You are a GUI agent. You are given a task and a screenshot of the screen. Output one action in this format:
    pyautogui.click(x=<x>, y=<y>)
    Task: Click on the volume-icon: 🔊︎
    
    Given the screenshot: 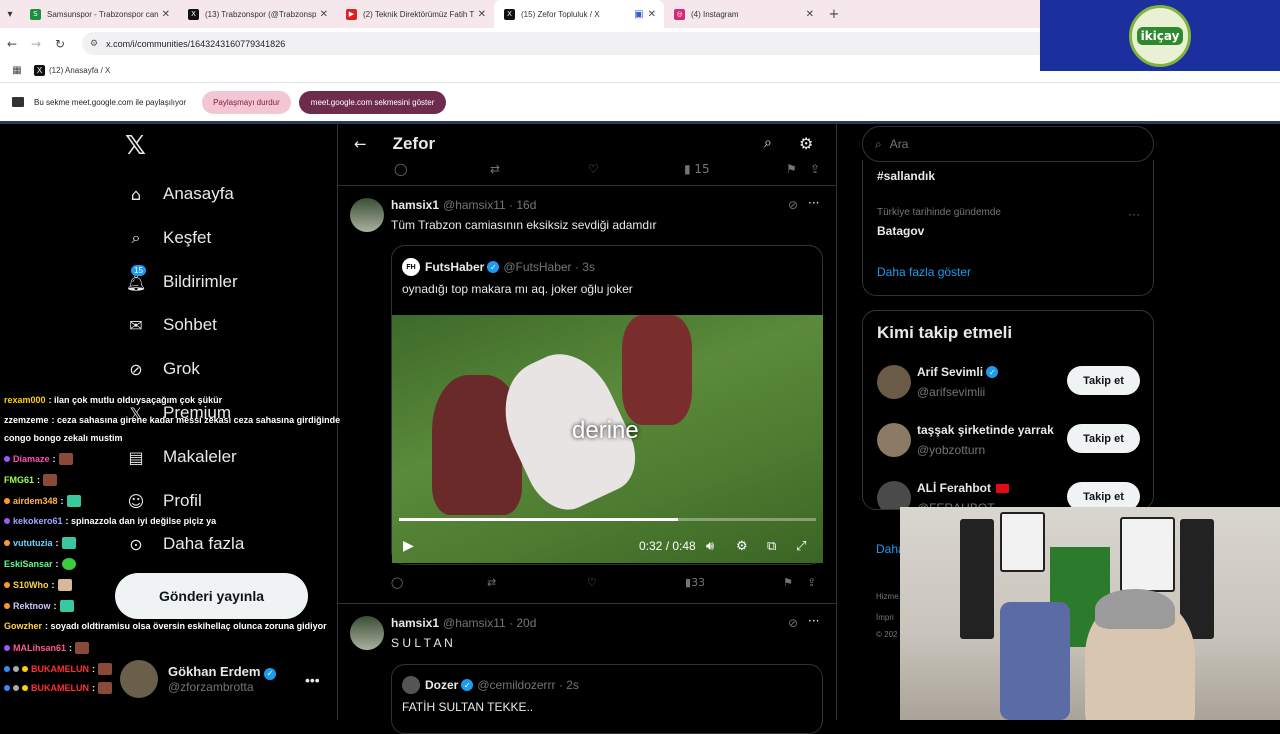 What is the action you would take?
    pyautogui.click(x=710, y=546)
    